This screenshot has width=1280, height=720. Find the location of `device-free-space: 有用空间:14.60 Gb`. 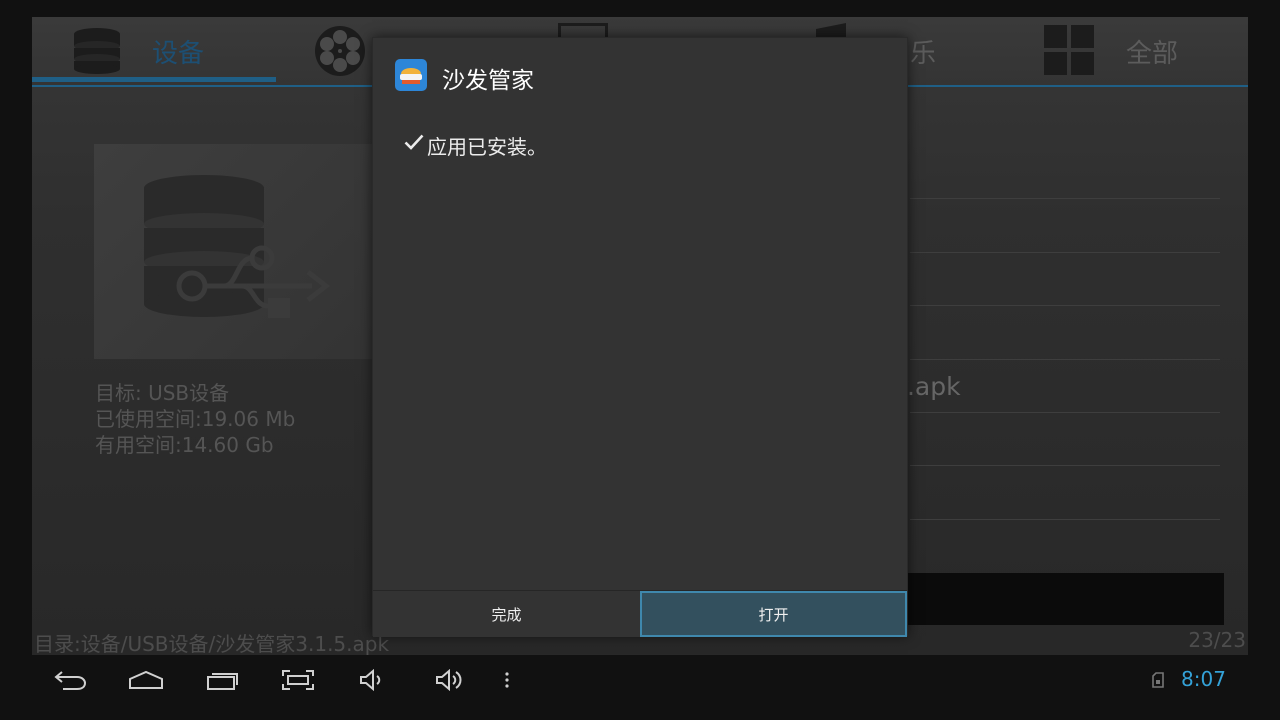

device-free-space: 有用空间:14.60 Gb is located at coordinates (184, 445).